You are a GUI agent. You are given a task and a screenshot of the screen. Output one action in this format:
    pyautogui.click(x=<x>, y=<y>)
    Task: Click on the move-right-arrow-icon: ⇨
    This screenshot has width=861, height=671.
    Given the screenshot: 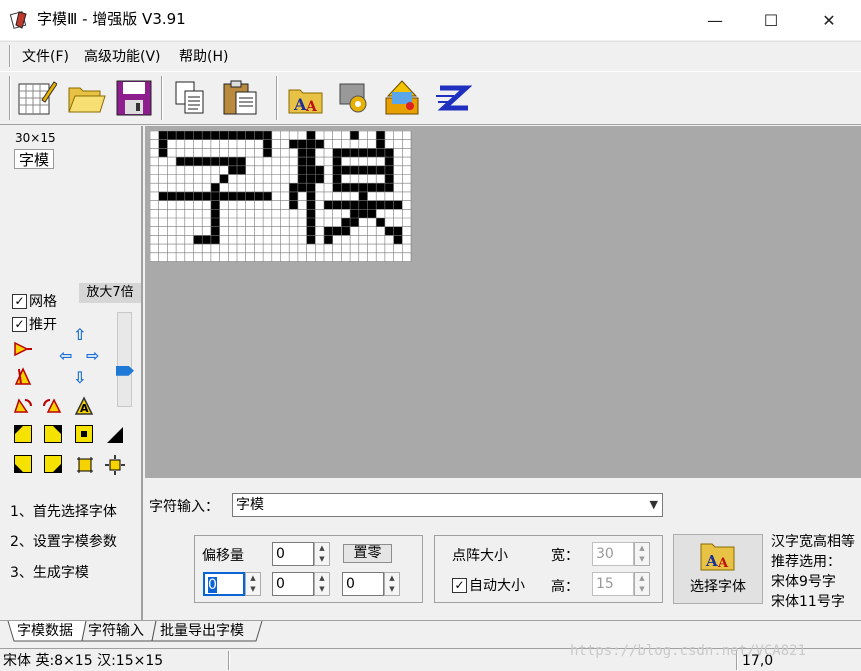 What is the action you would take?
    pyautogui.click(x=92, y=356)
    